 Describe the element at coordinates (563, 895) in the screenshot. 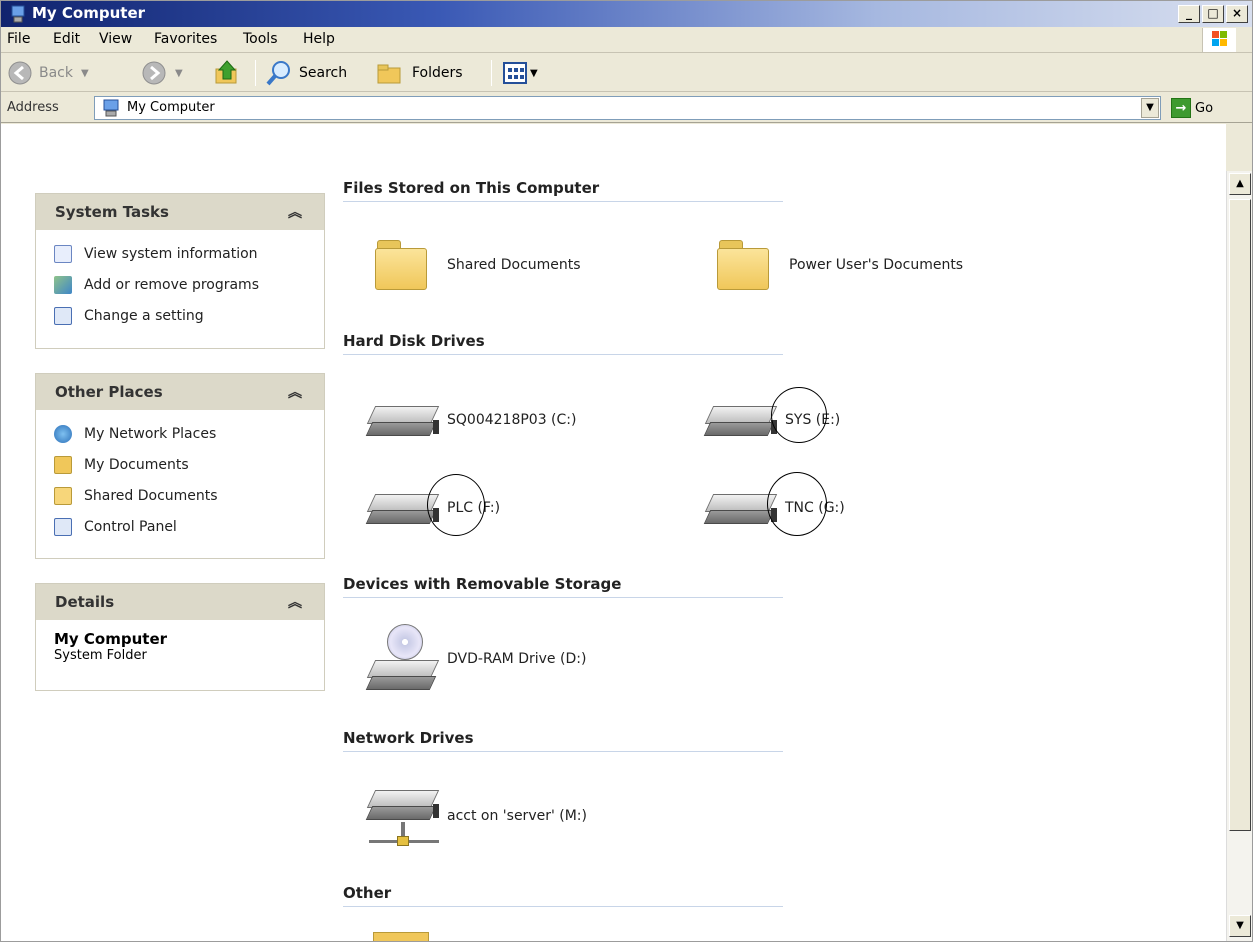

I see `group-header-other: Other` at that location.